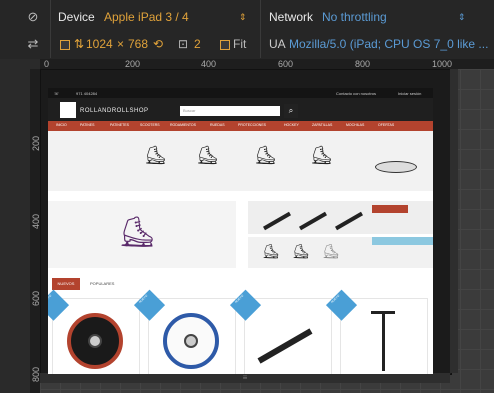 The image size is (494, 393). I want to click on nav-item: PATINETES, so click(119, 125).